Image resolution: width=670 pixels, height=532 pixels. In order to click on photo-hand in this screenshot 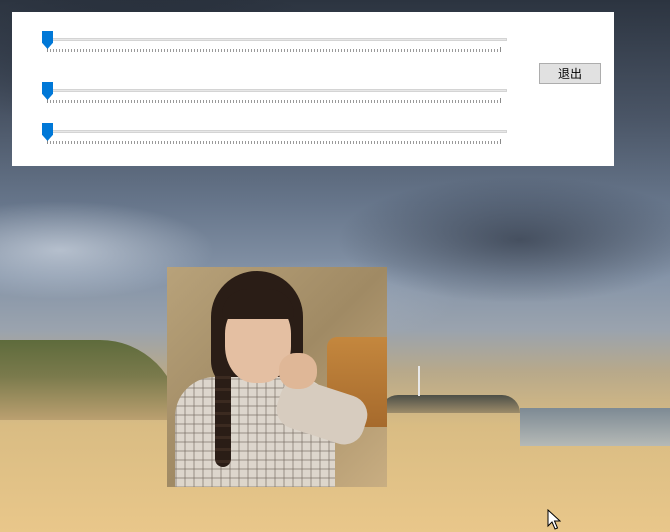, I will do `click(298, 371)`.